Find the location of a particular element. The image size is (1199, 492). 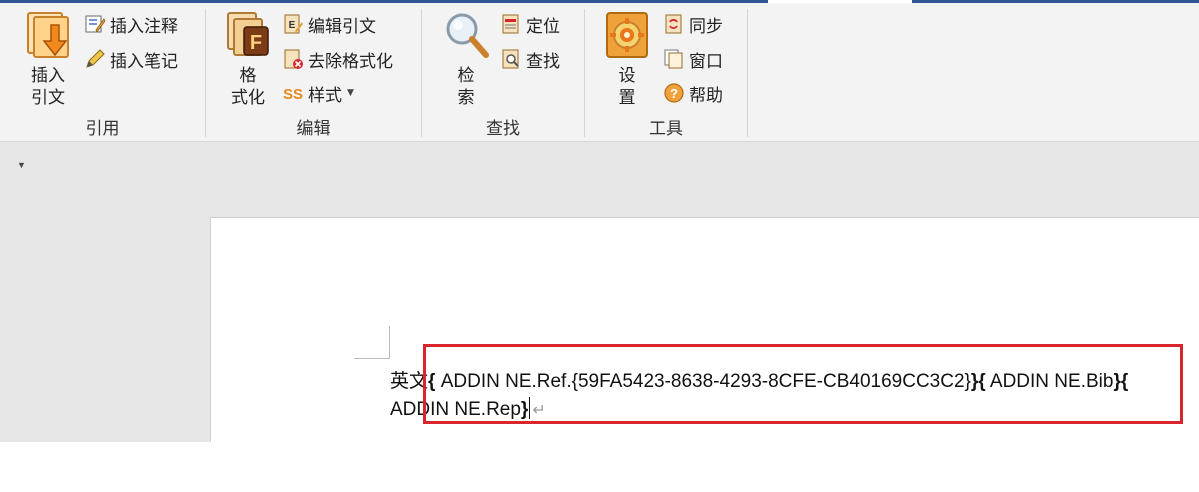

find-button: 查找 is located at coordinates (530, 59).